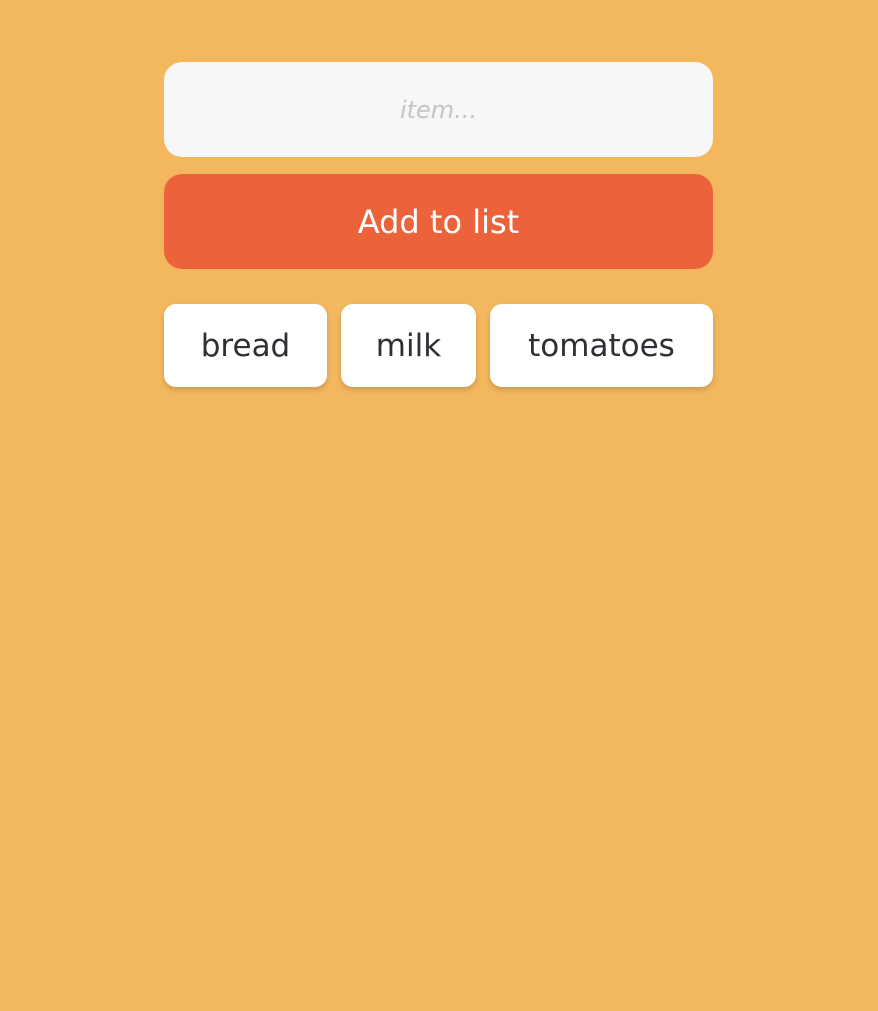 The height and width of the screenshot is (1011, 878). I want to click on list-item: milk, so click(408, 345).